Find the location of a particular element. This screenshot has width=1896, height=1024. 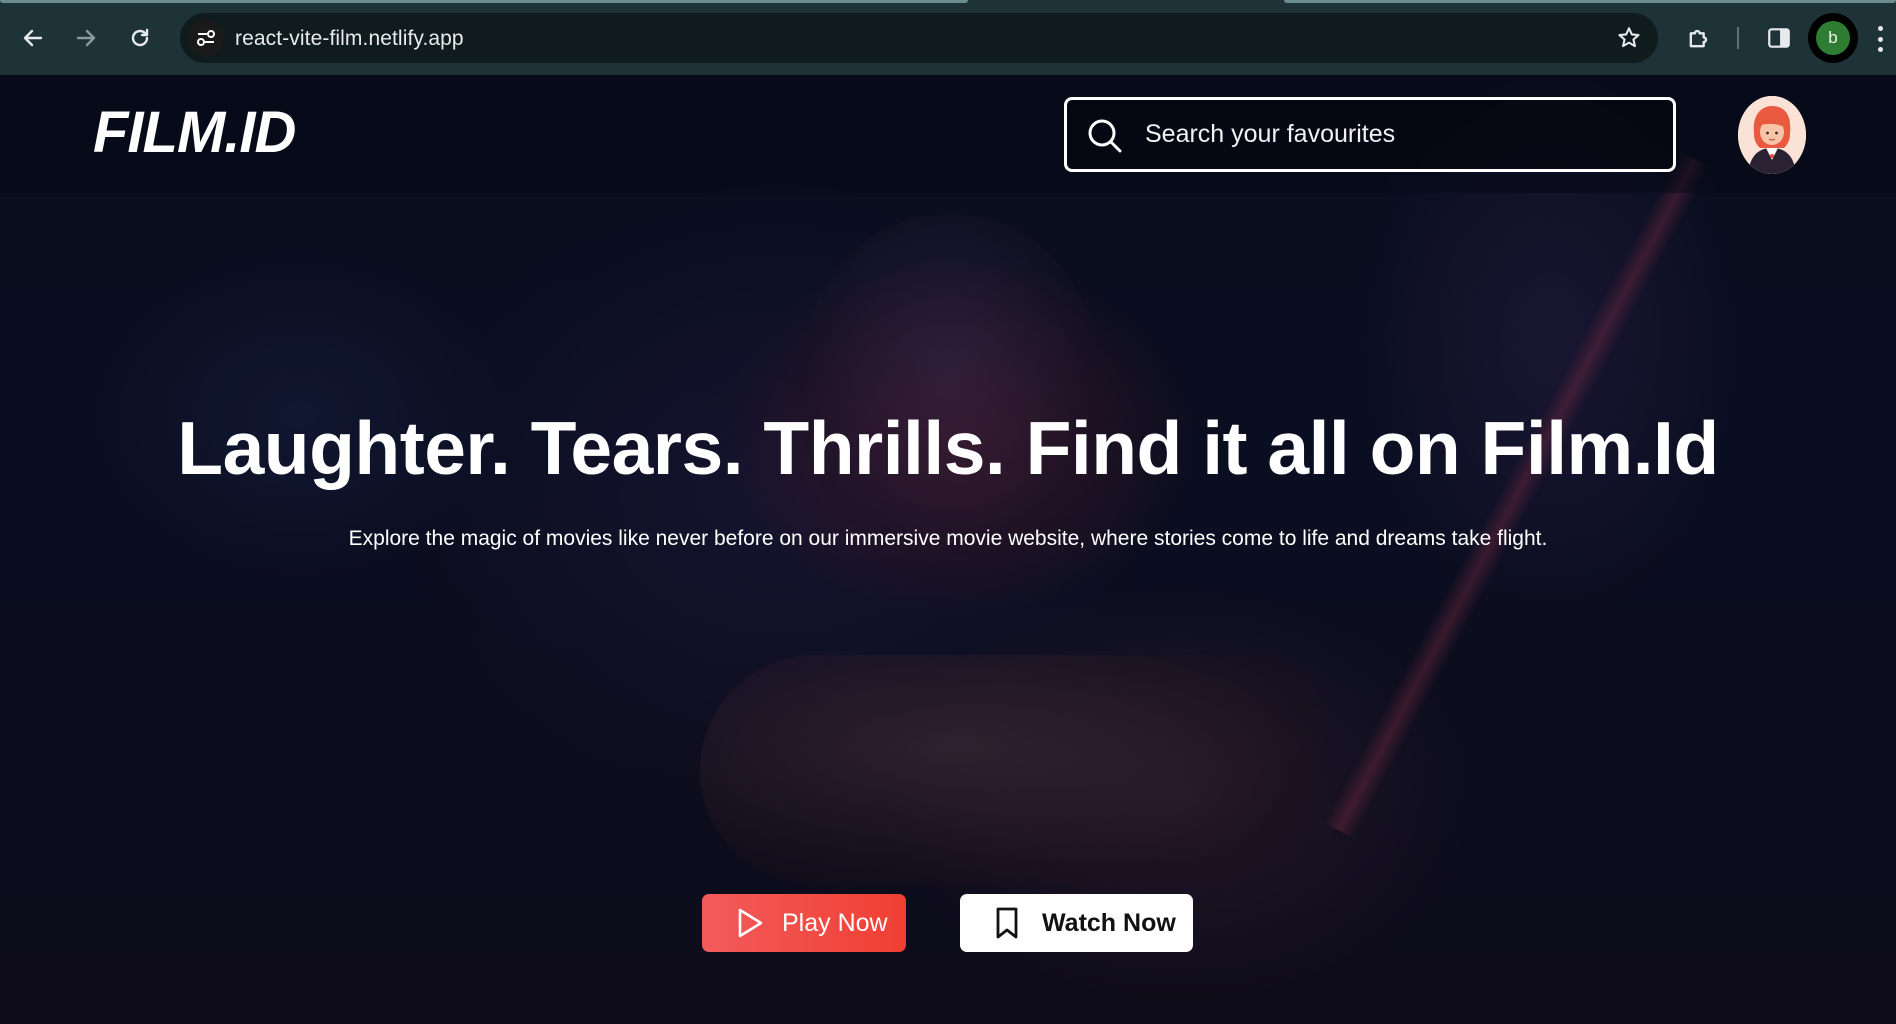

side-panel-icon is located at coordinates (1779, 38).